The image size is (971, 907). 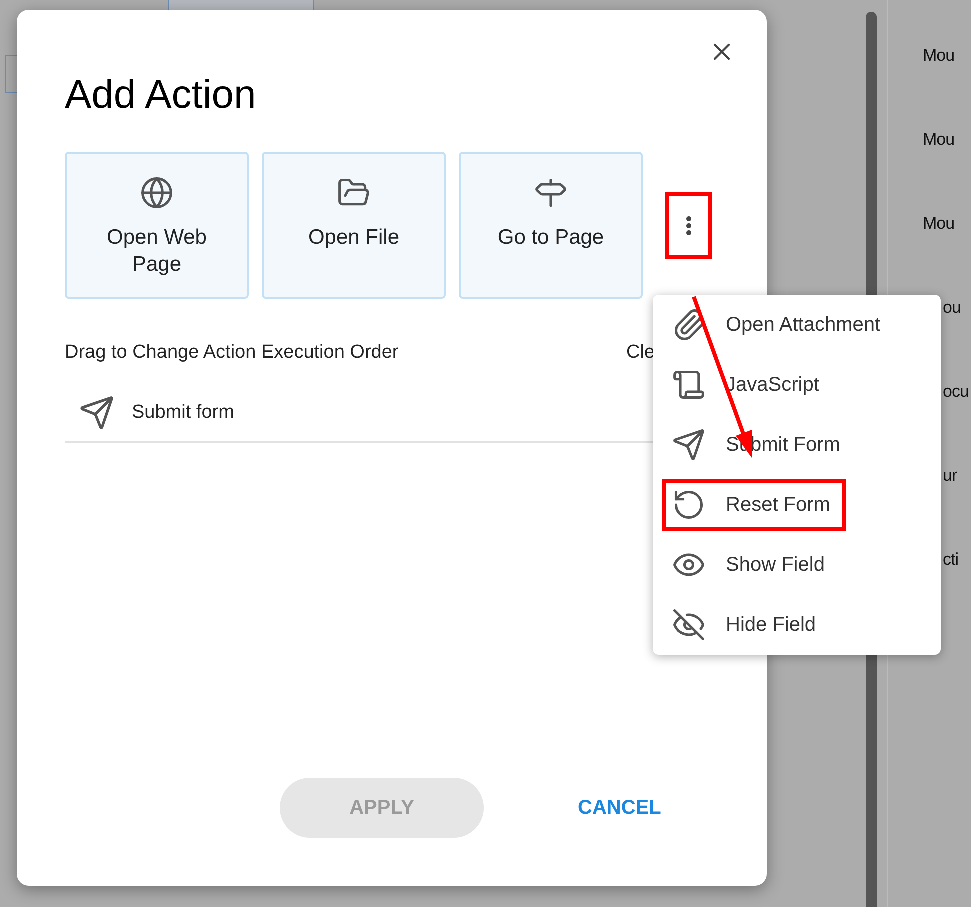 What do you see at coordinates (950, 476) in the screenshot?
I see `side-item-label: ur` at bounding box center [950, 476].